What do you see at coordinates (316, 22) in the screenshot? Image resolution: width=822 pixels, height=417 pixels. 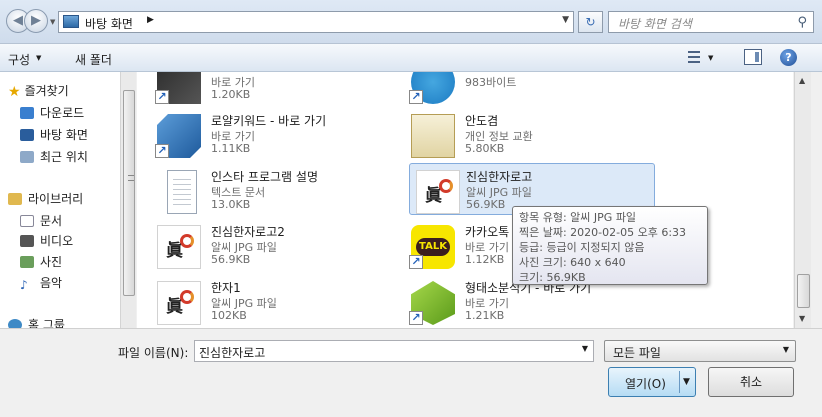 I see `address-box: 바탕 화면 ▶ ▼` at bounding box center [316, 22].